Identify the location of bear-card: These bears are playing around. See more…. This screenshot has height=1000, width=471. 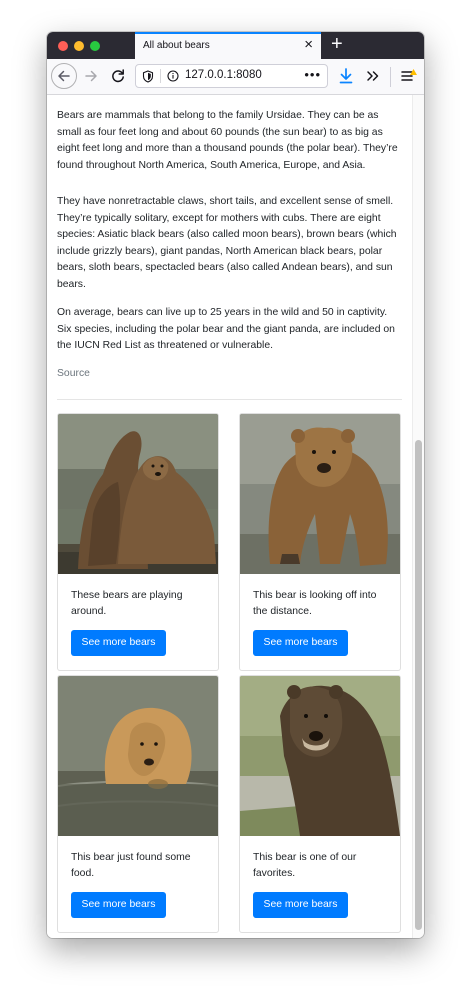
(138, 542).